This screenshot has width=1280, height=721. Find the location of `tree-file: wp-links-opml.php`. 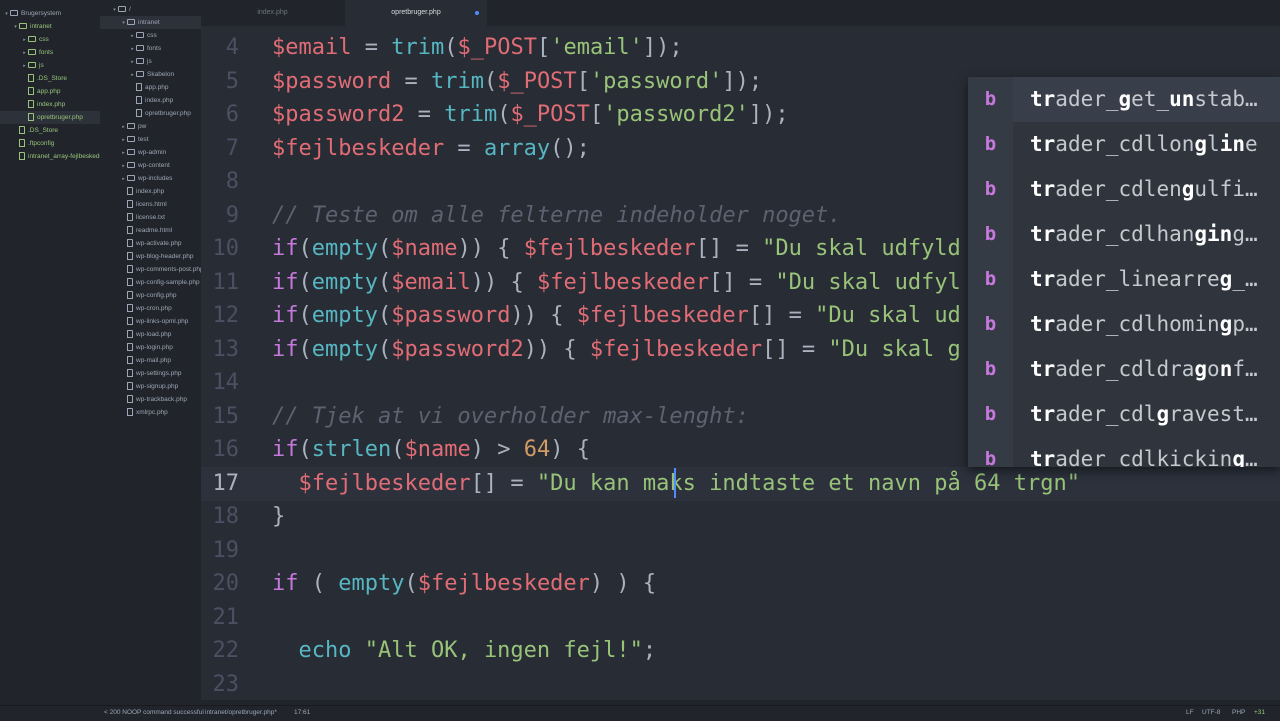

tree-file: wp-links-opml.php is located at coordinates (150, 321).